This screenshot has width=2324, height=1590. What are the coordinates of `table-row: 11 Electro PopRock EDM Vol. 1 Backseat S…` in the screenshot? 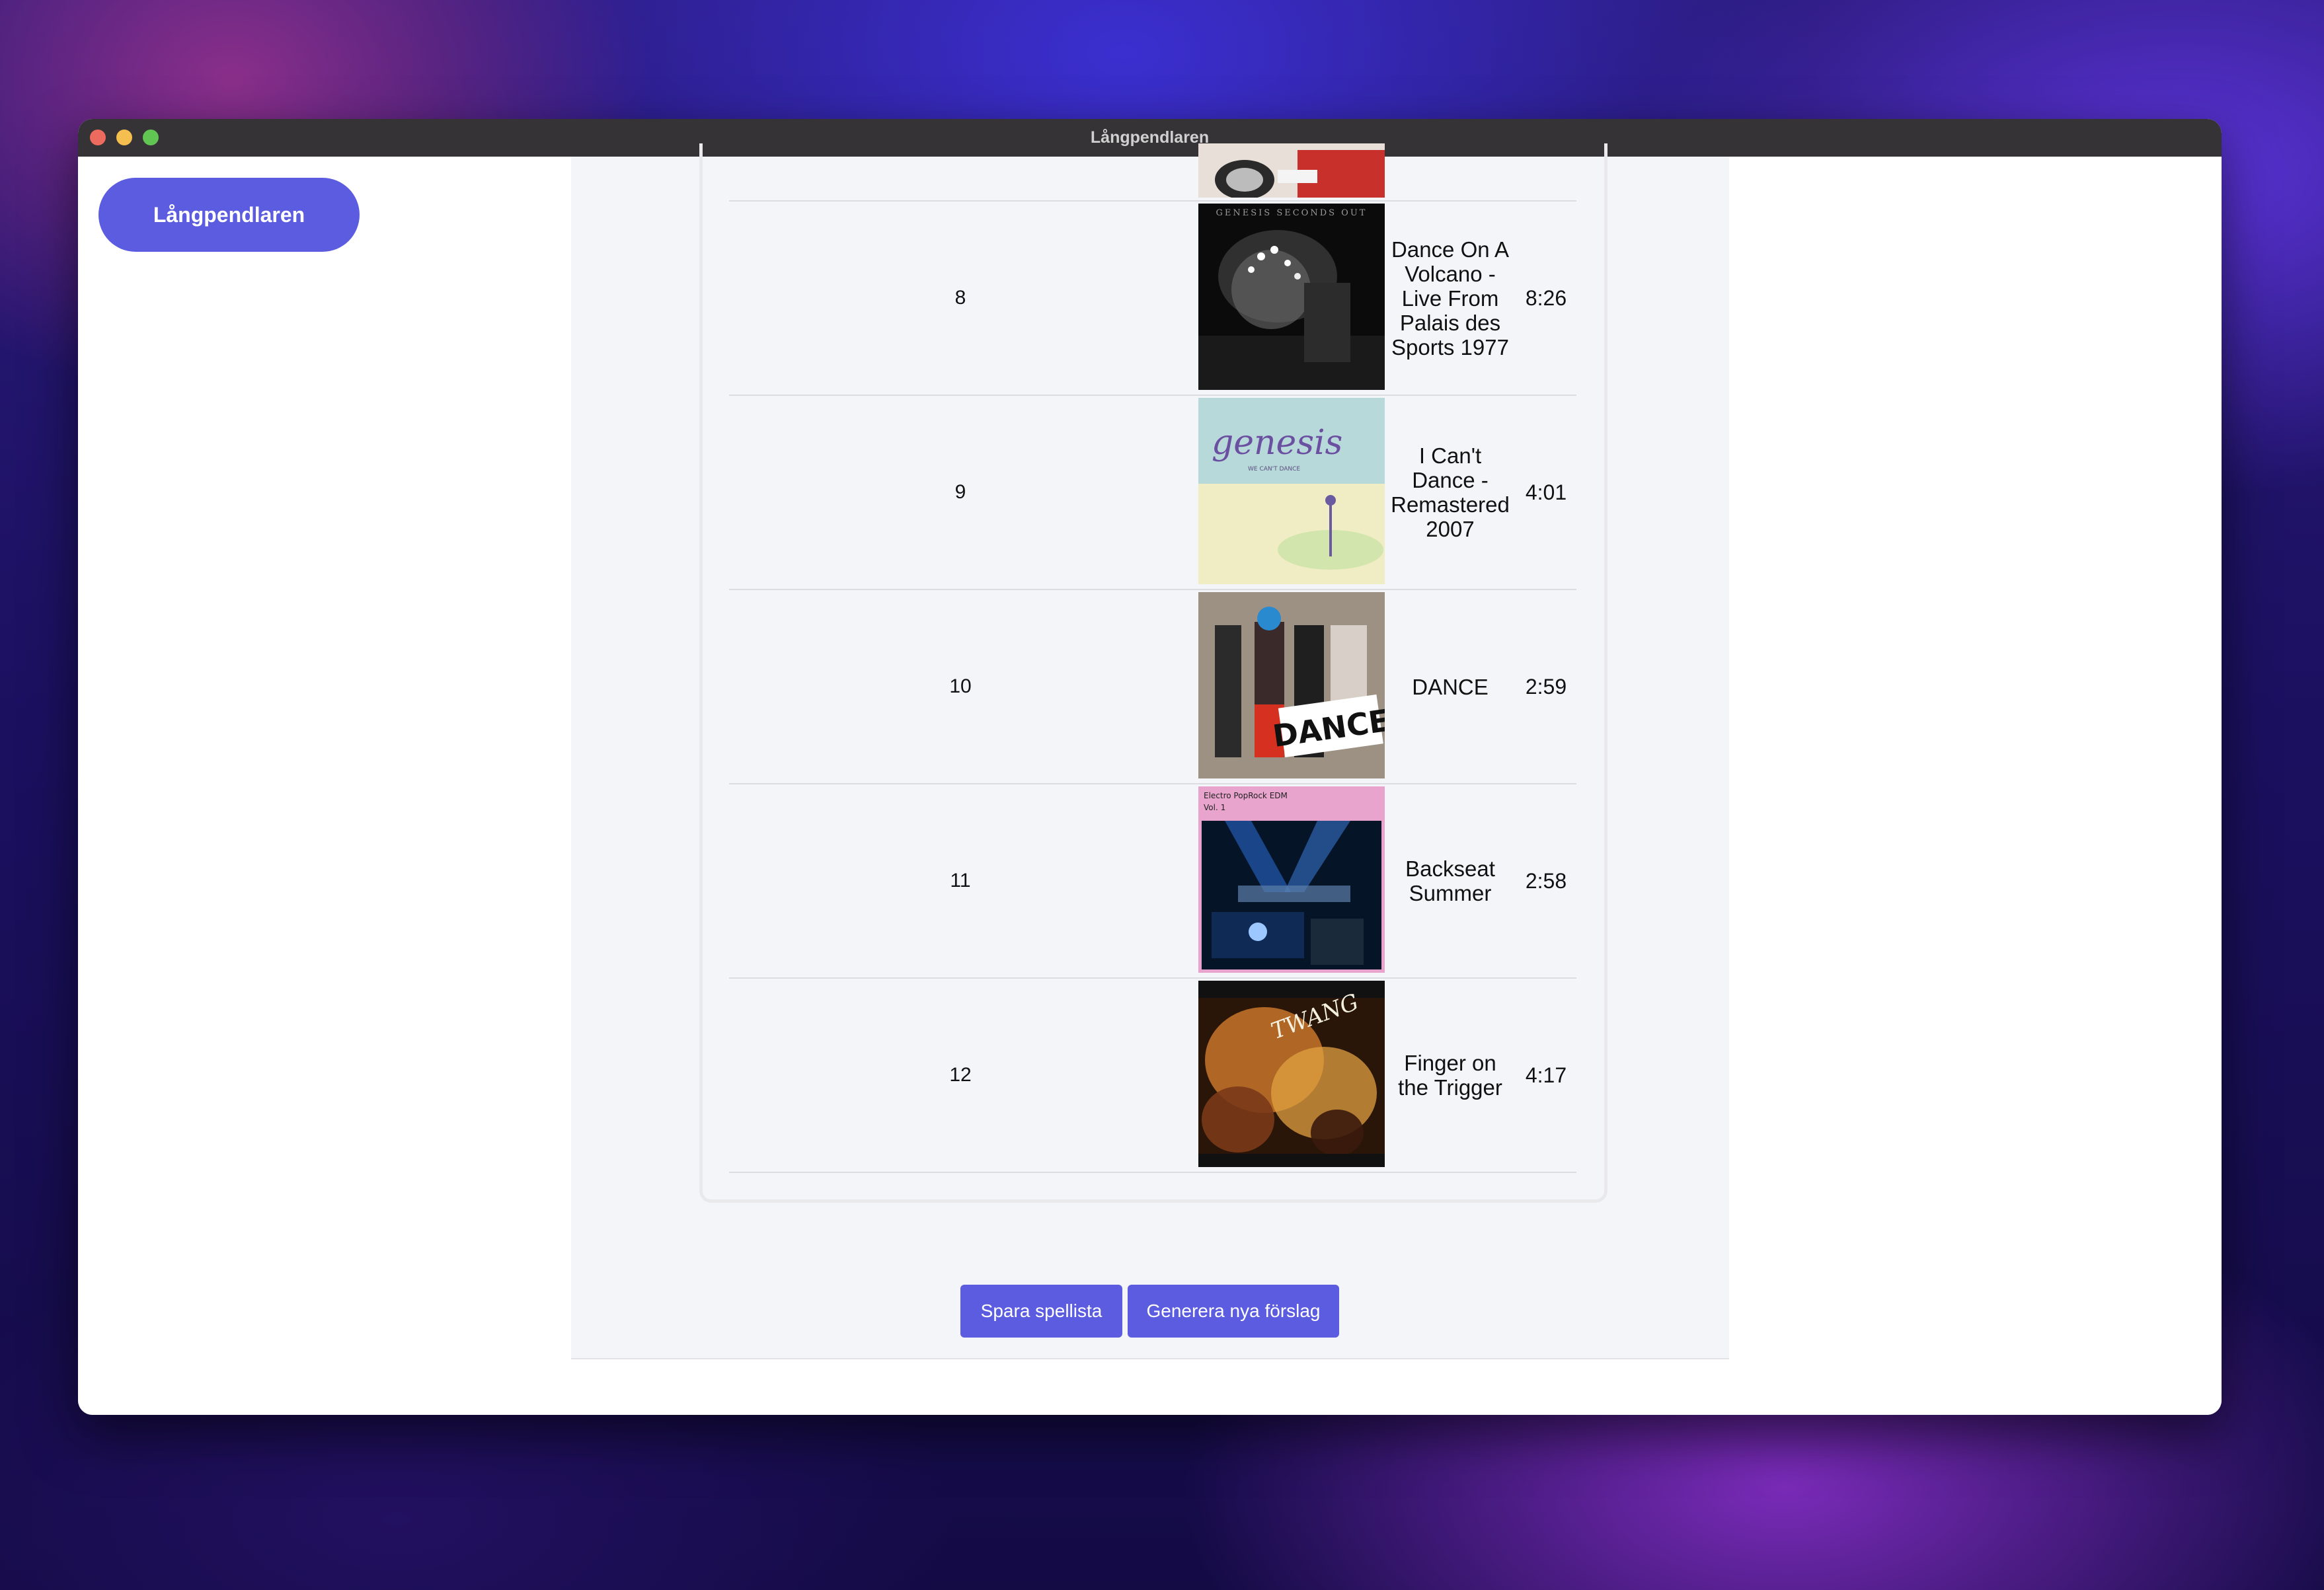 It's located at (1152, 882).